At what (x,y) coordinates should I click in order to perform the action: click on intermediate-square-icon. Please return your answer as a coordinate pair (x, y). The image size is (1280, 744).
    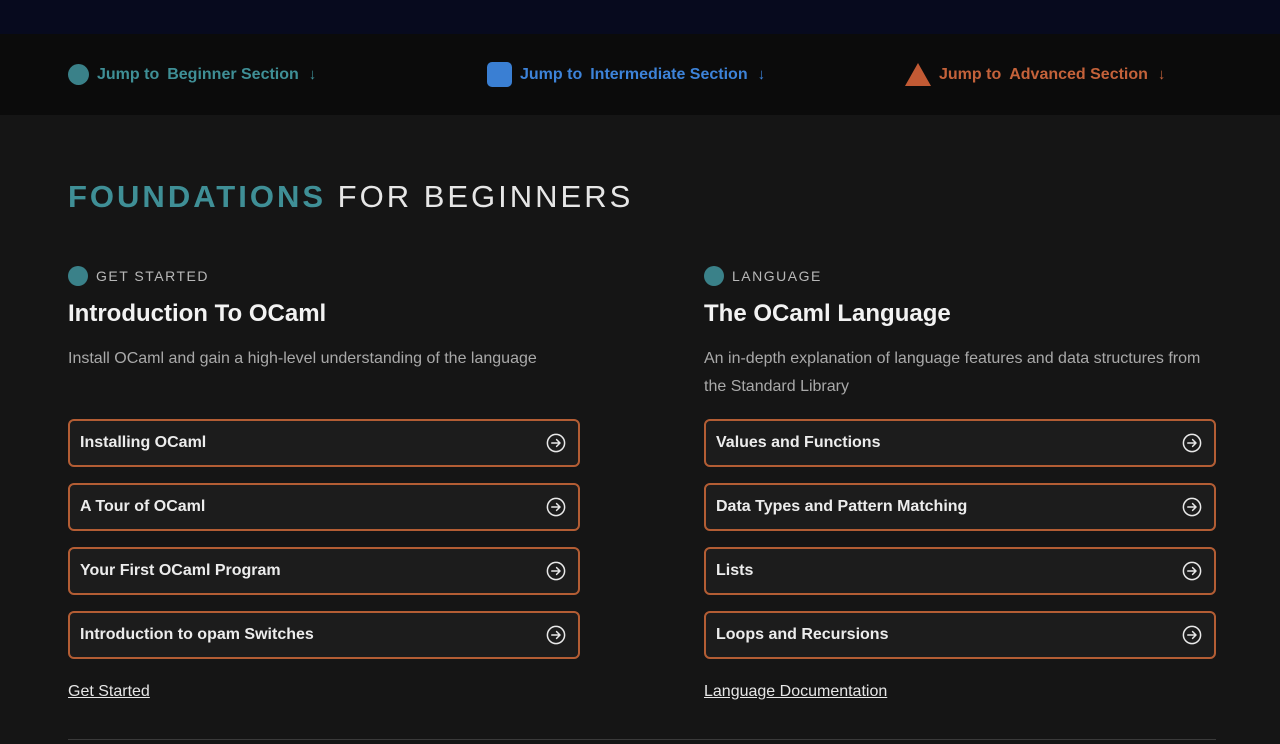
    Looking at the image, I should click on (499, 74).